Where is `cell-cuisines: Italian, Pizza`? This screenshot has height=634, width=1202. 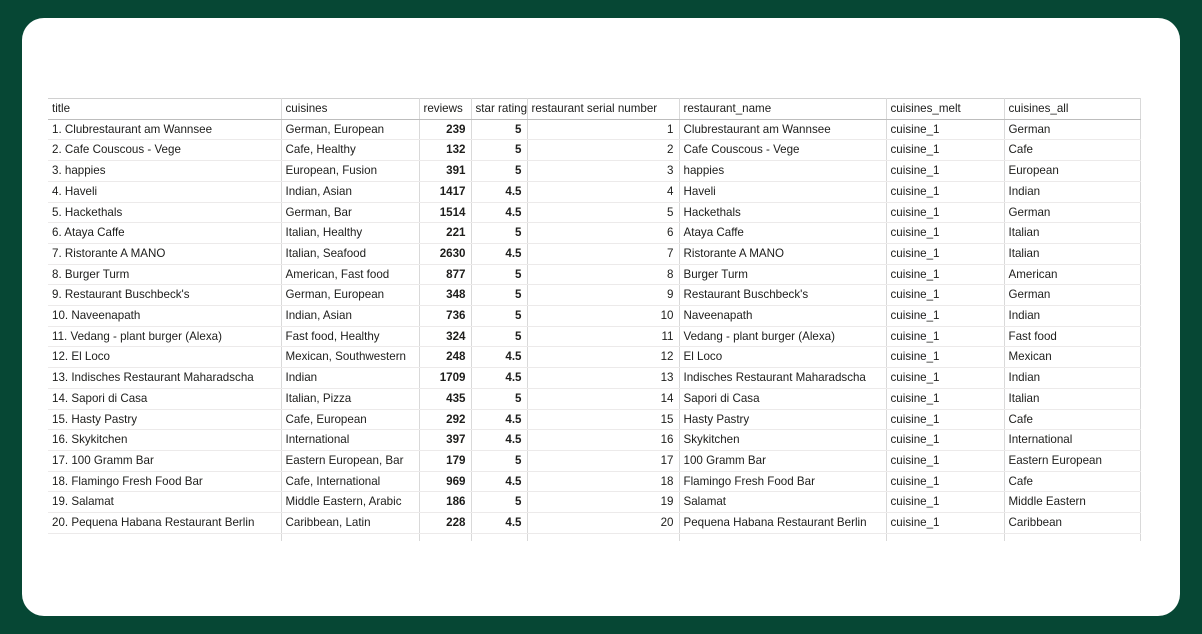
cell-cuisines: Italian, Pizza is located at coordinates (350, 399).